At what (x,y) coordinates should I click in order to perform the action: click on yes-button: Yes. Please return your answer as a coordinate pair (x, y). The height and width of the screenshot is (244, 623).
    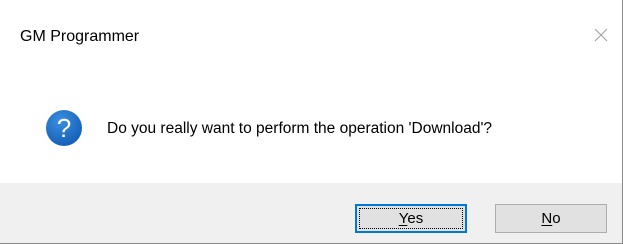
    Looking at the image, I should click on (411, 218).